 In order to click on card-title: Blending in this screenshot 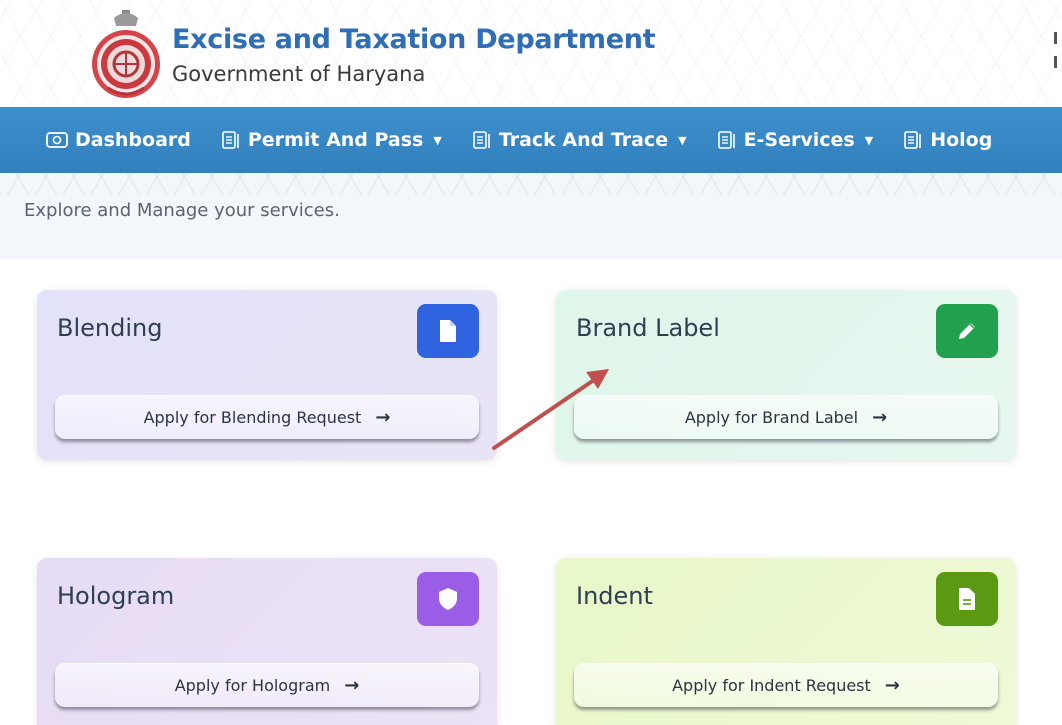, I will do `click(110, 328)`.